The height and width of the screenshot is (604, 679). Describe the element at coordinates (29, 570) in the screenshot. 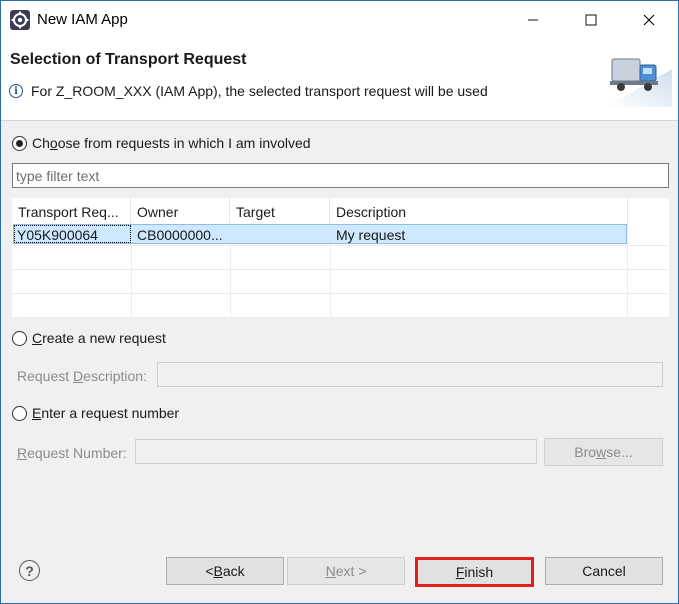

I see `help-icon: ?` at that location.